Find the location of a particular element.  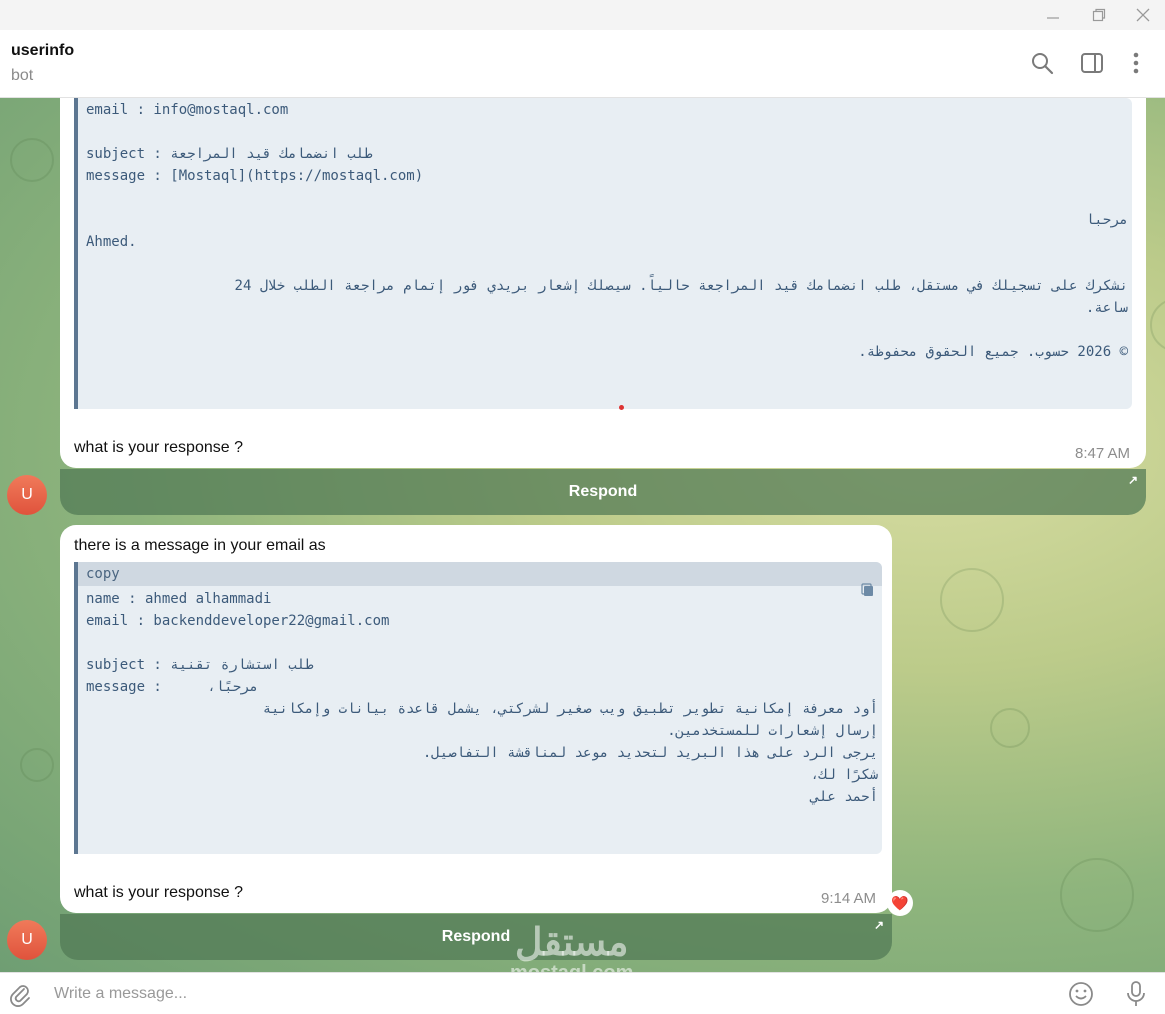

code-line: Ahmed. is located at coordinates (111, 242).